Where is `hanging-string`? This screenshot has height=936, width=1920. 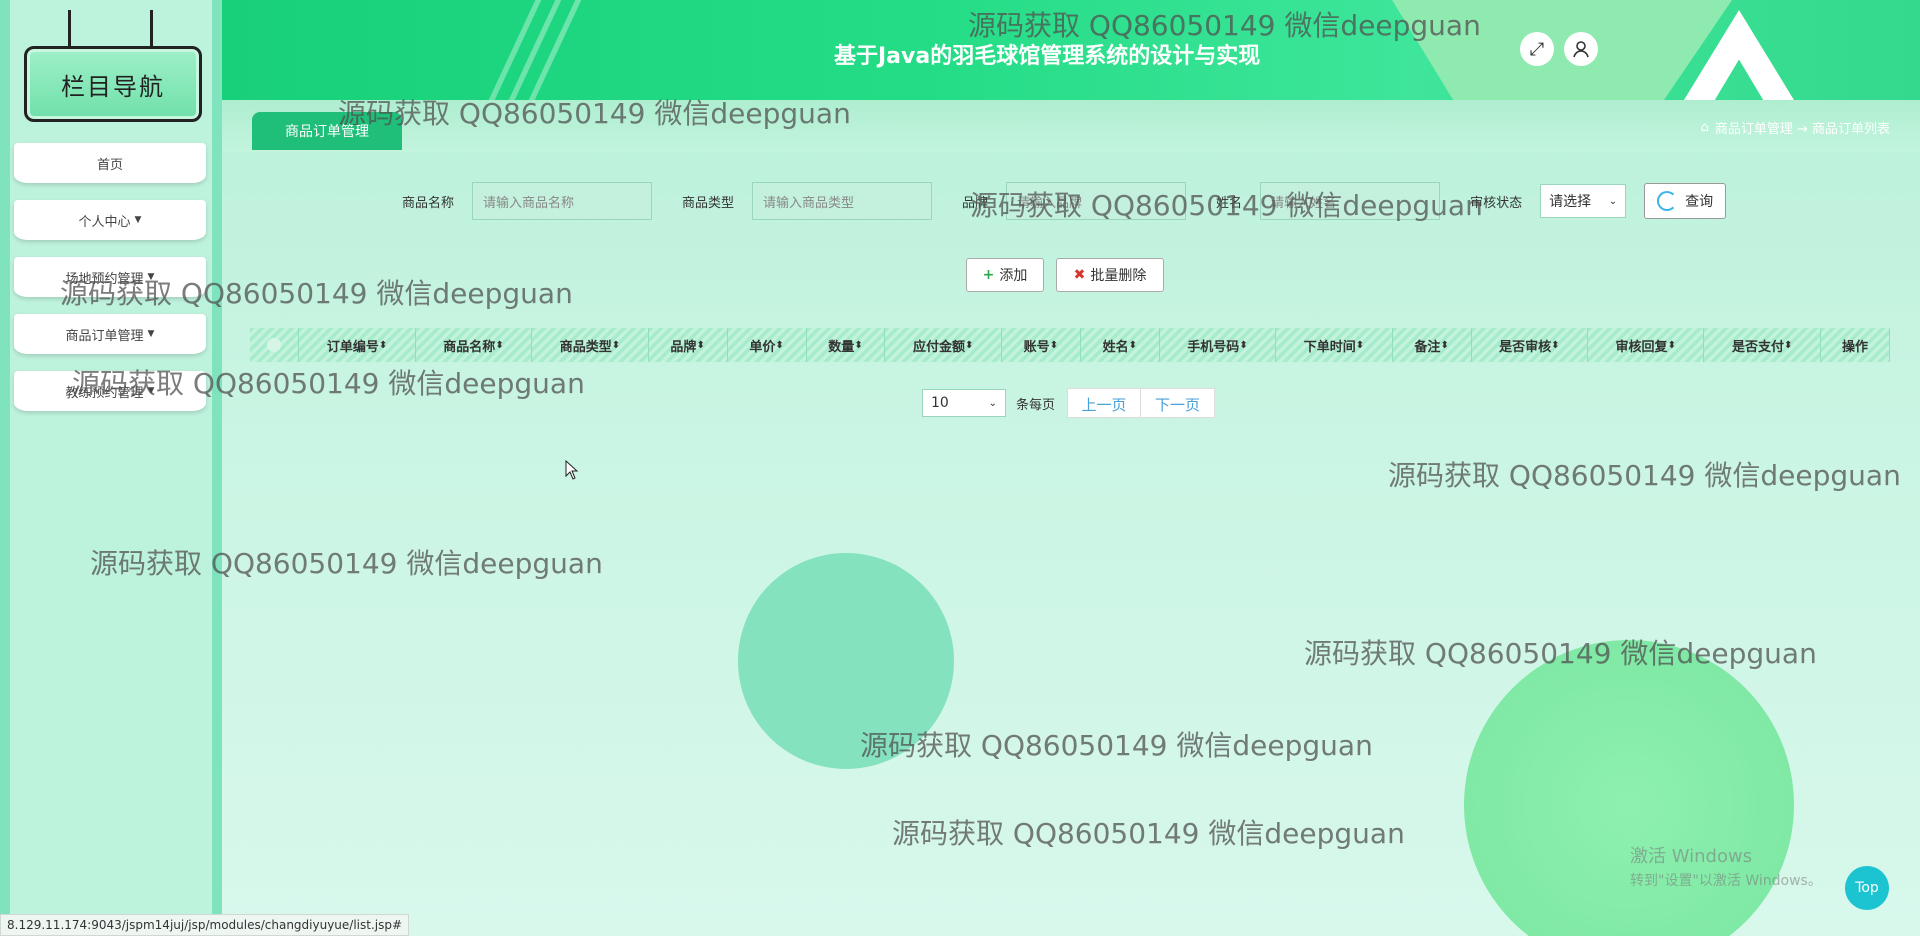
hanging-string is located at coordinates (69, 30).